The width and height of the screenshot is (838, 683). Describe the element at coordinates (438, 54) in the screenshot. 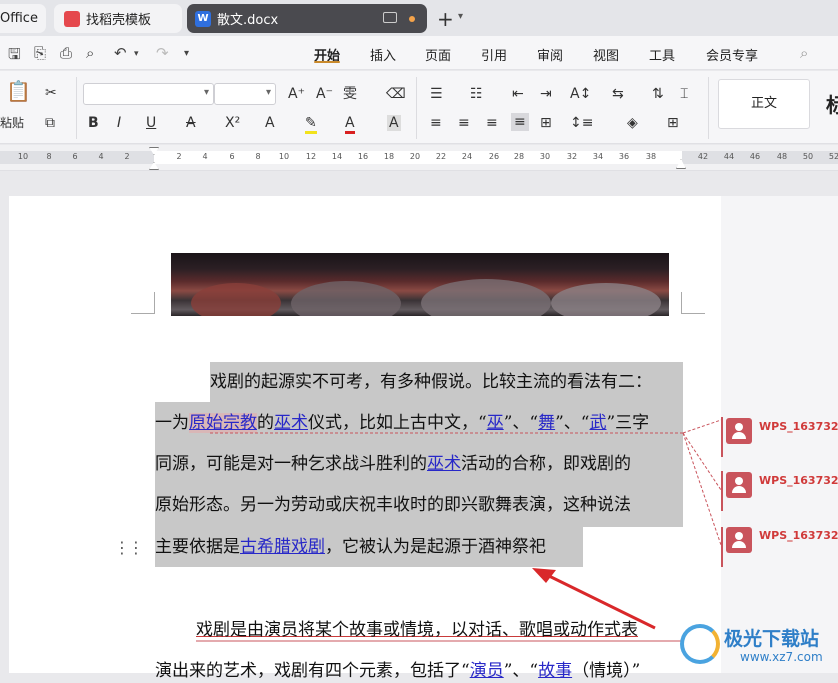

I see `menu-page: 页面` at that location.